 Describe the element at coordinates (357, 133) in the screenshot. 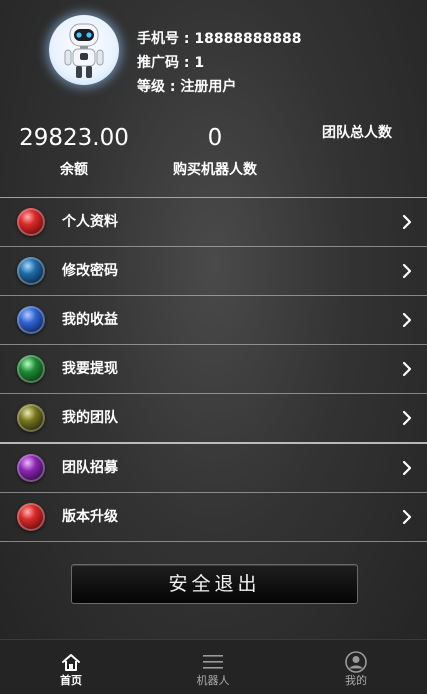

I see `team-total-label: 团队总人数` at that location.